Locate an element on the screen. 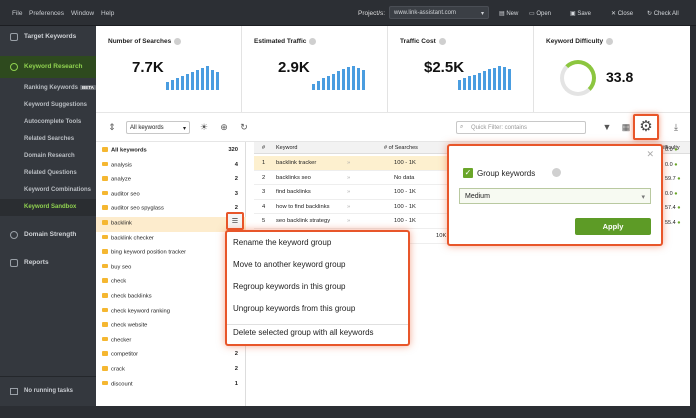  stat-traffic: Estimated Traffic 2.9K is located at coordinates (315, 69).